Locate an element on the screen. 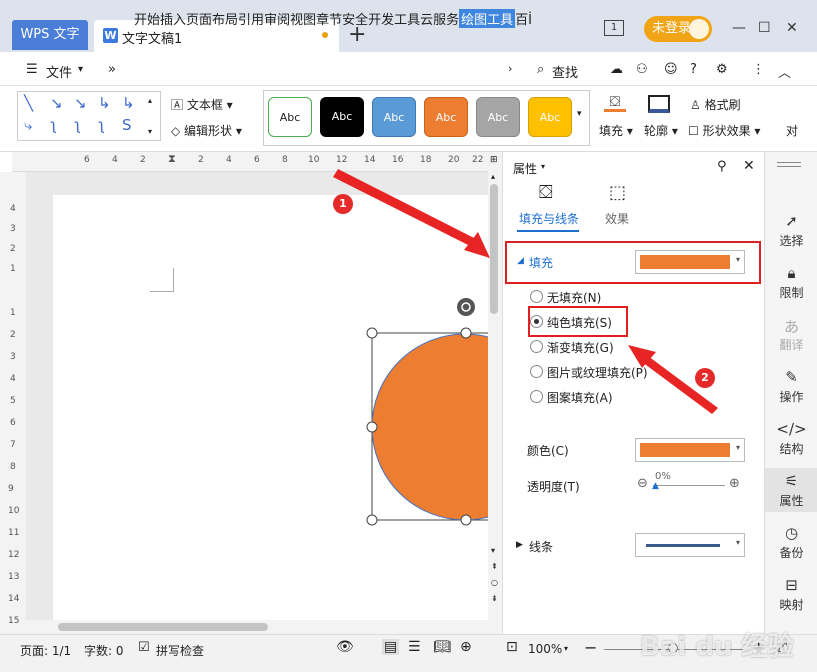 This screenshot has width=817, height=672. transparency-slider-track is located at coordinates (689, 485).